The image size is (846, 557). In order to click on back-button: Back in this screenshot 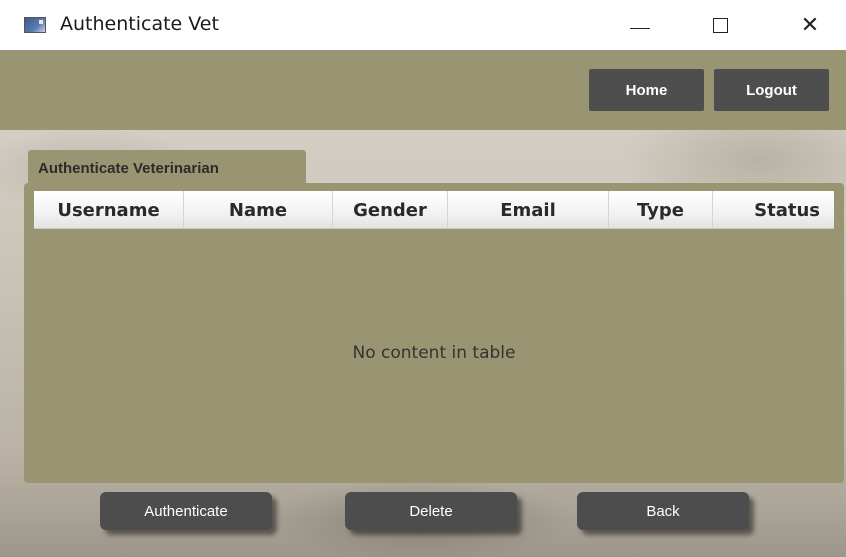, I will do `click(663, 511)`.